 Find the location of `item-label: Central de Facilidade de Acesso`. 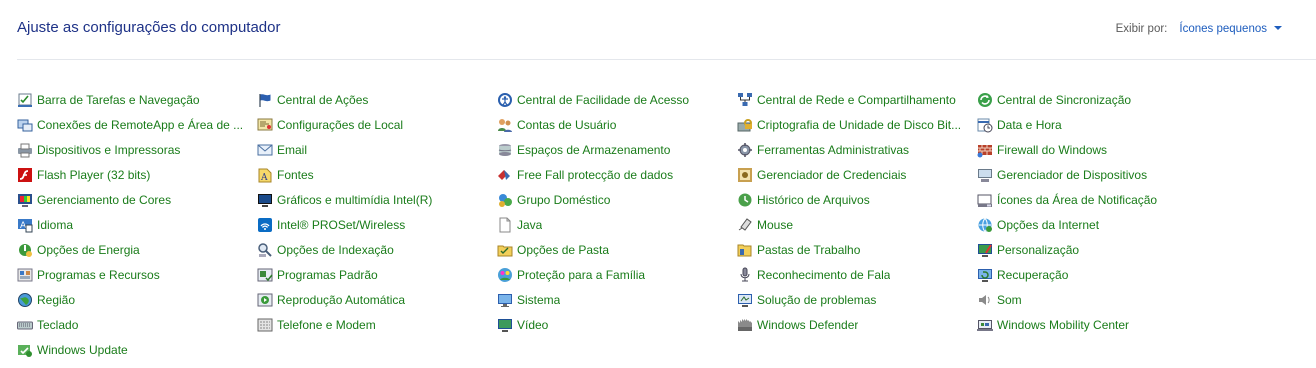

item-label: Central de Facilidade de Acesso is located at coordinates (603, 100).